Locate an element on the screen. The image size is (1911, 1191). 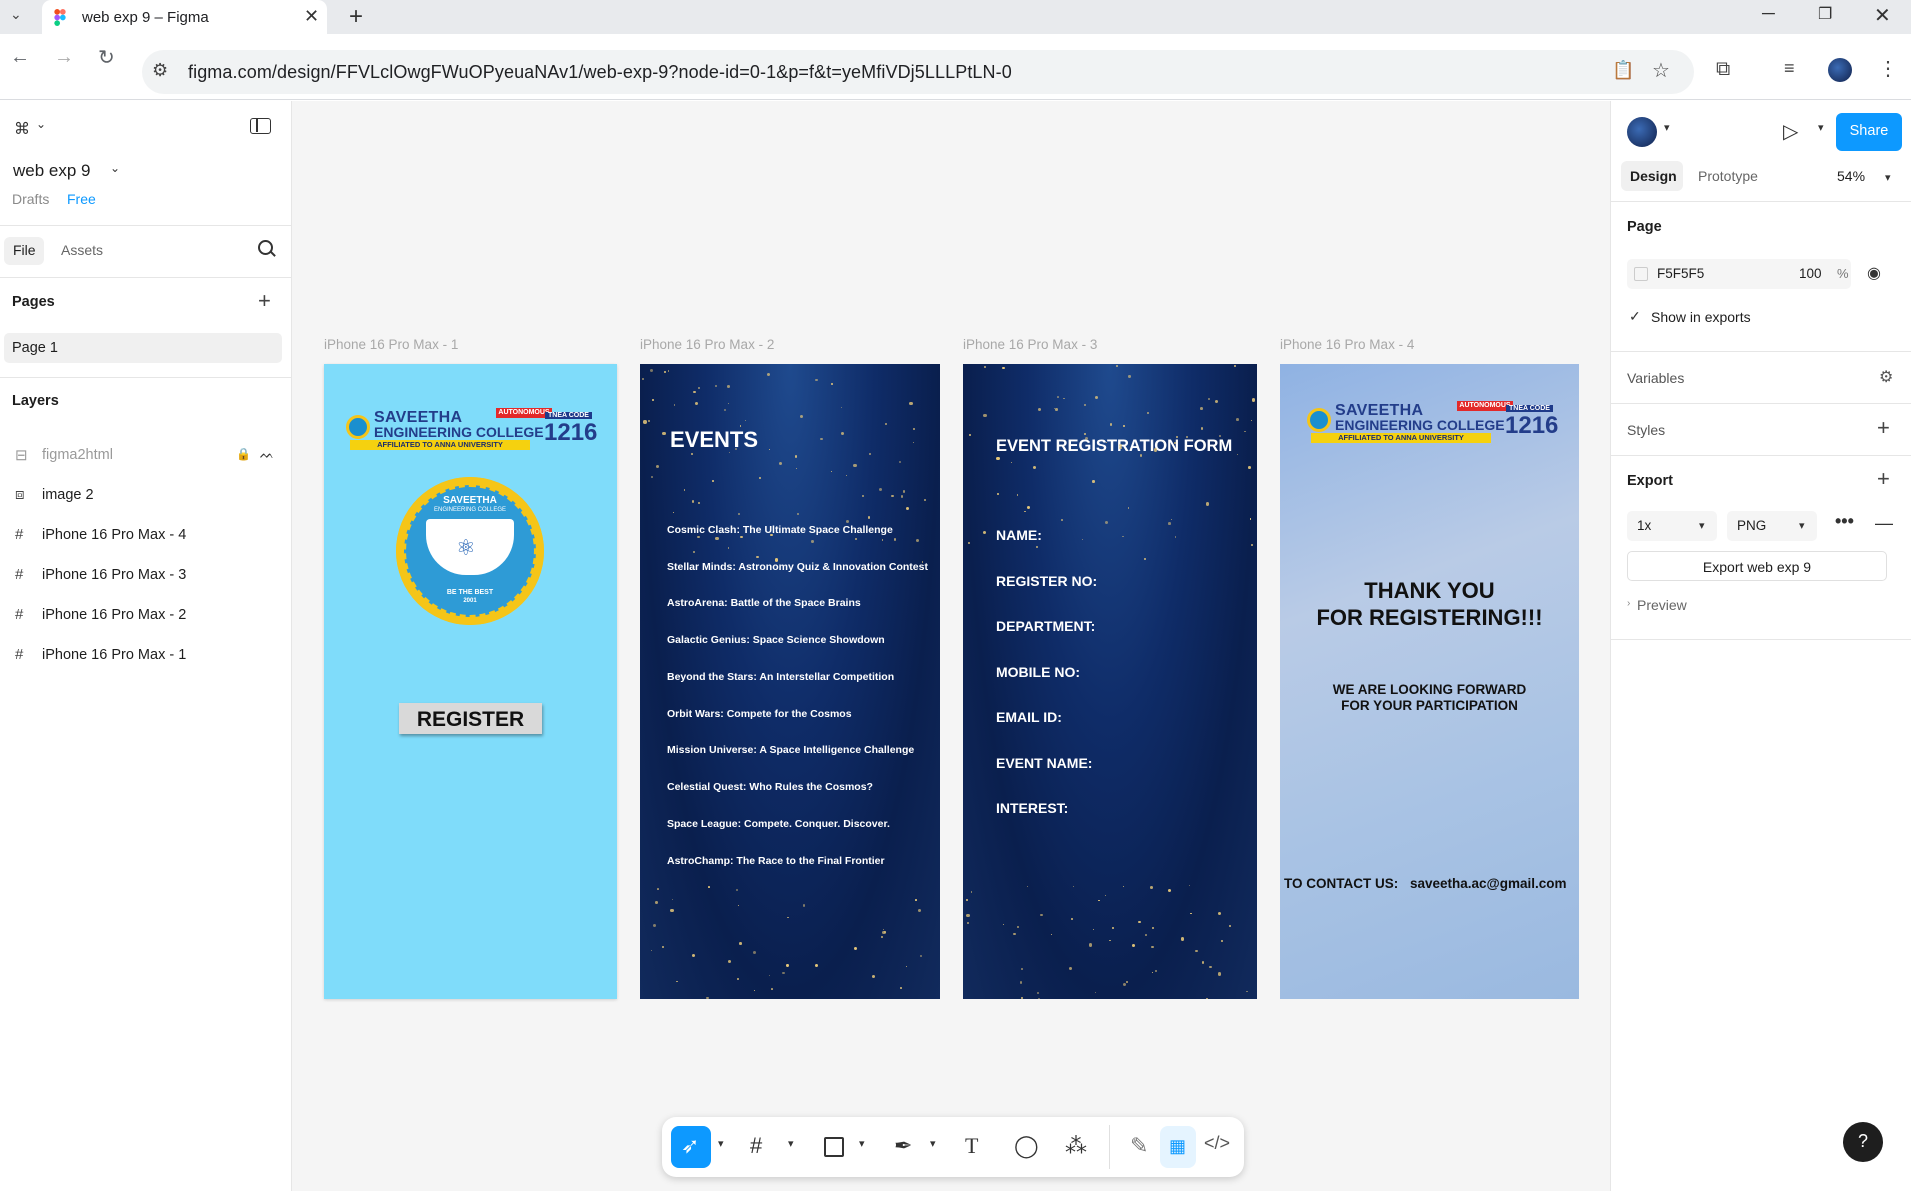
toggle-sidebar-icon is located at coordinates (260, 126).